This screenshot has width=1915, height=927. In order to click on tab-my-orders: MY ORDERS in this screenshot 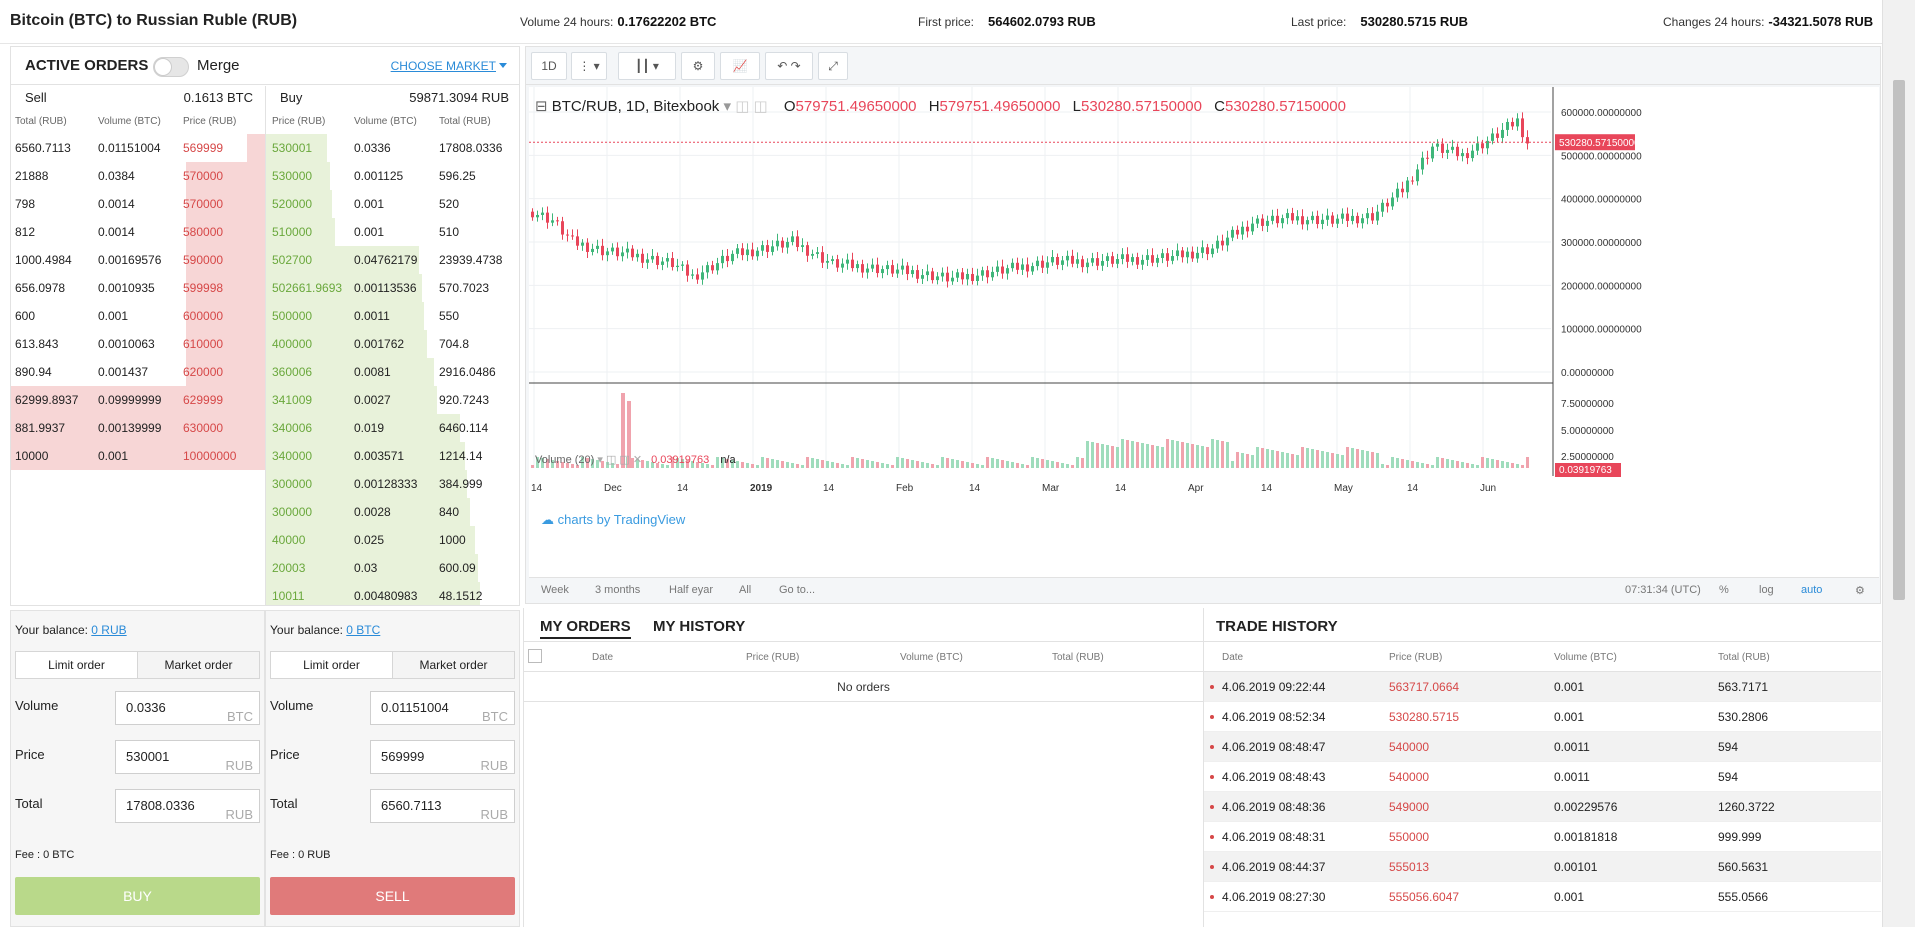, I will do `click(585, 628)`.